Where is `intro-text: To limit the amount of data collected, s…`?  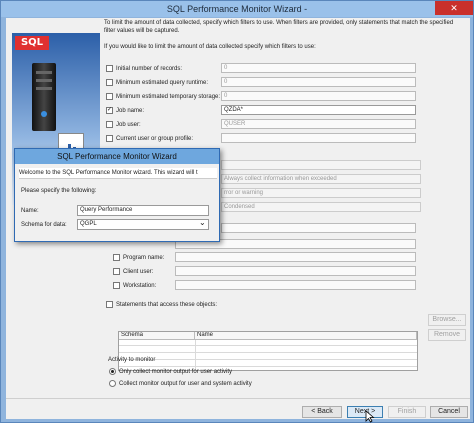
intro-text: To limit the amount of data collected, s… is located at coordinates (279, 27).